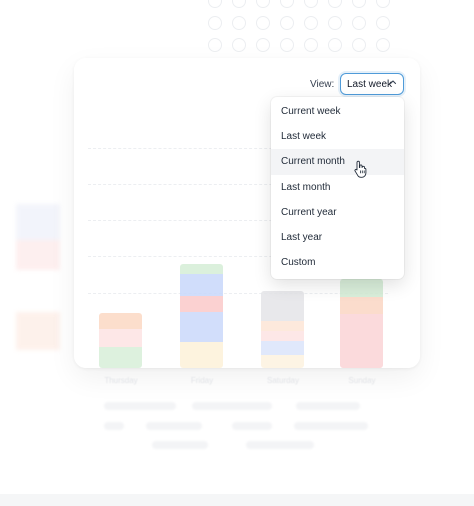 This screenshot has width=474, height=506. I want to click on hand-pointer-cursor-icon, so click(360, 169).